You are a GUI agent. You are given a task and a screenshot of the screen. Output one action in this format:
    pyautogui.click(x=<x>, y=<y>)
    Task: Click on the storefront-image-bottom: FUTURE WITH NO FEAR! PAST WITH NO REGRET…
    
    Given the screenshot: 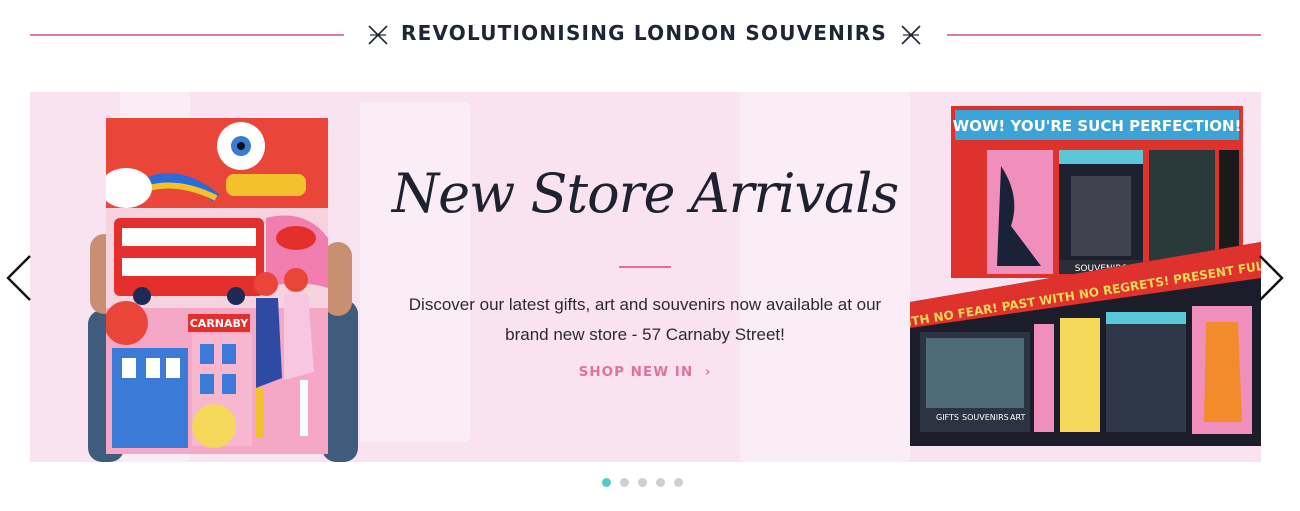 What is the action you would take?
    pyautogui.click(x=1085, y=344)
    